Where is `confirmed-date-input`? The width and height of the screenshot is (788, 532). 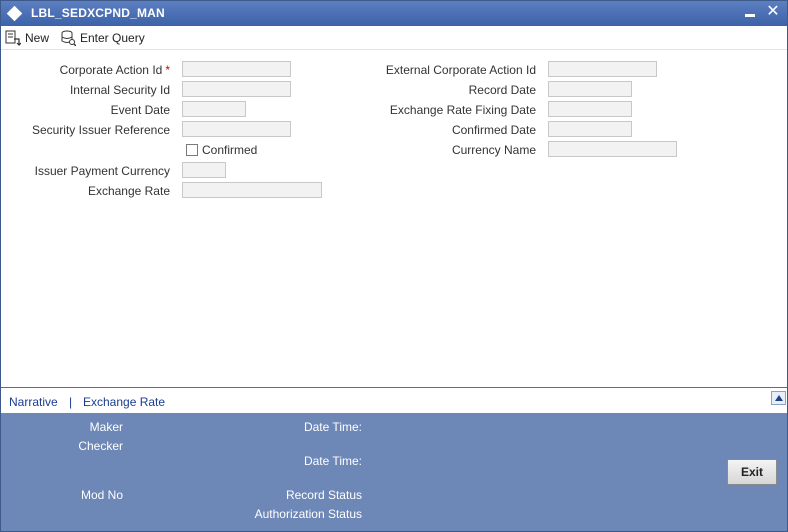
confirmed-date-input is located at coordinates (590, 129).